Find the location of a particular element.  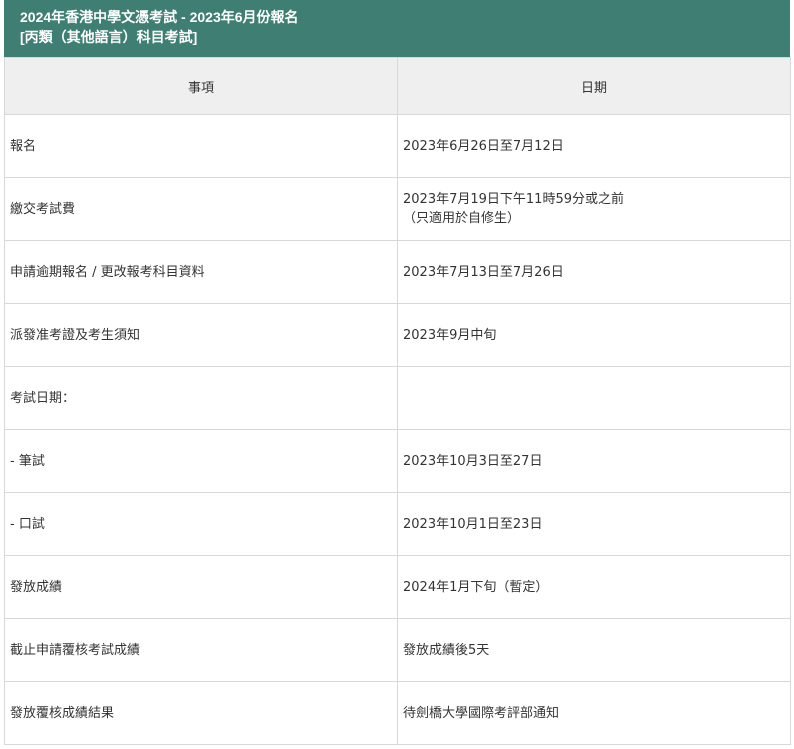

row-date: 2023年7月19日下午11時59分或之前 （只適用於自修生） is located at coordinates (594, 209).